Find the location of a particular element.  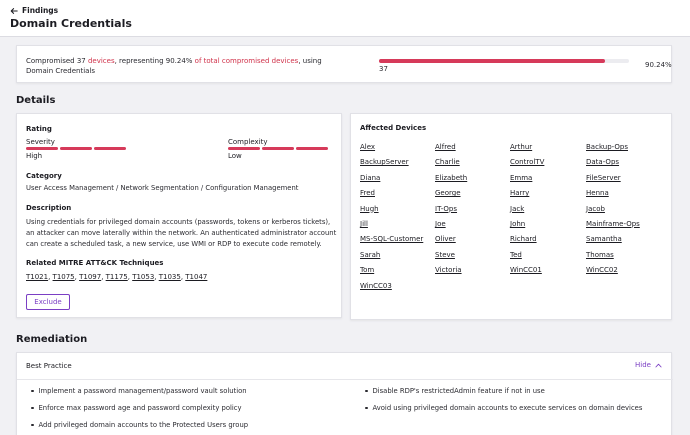

rating-label: Rating is located at coordinates (39, 129).